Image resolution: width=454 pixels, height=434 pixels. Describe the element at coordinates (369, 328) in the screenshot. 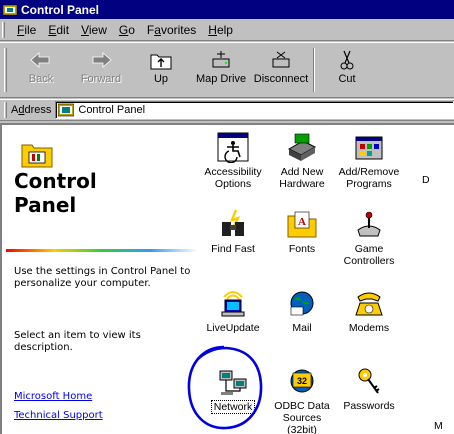

I see `item-label: Modems` at that location.